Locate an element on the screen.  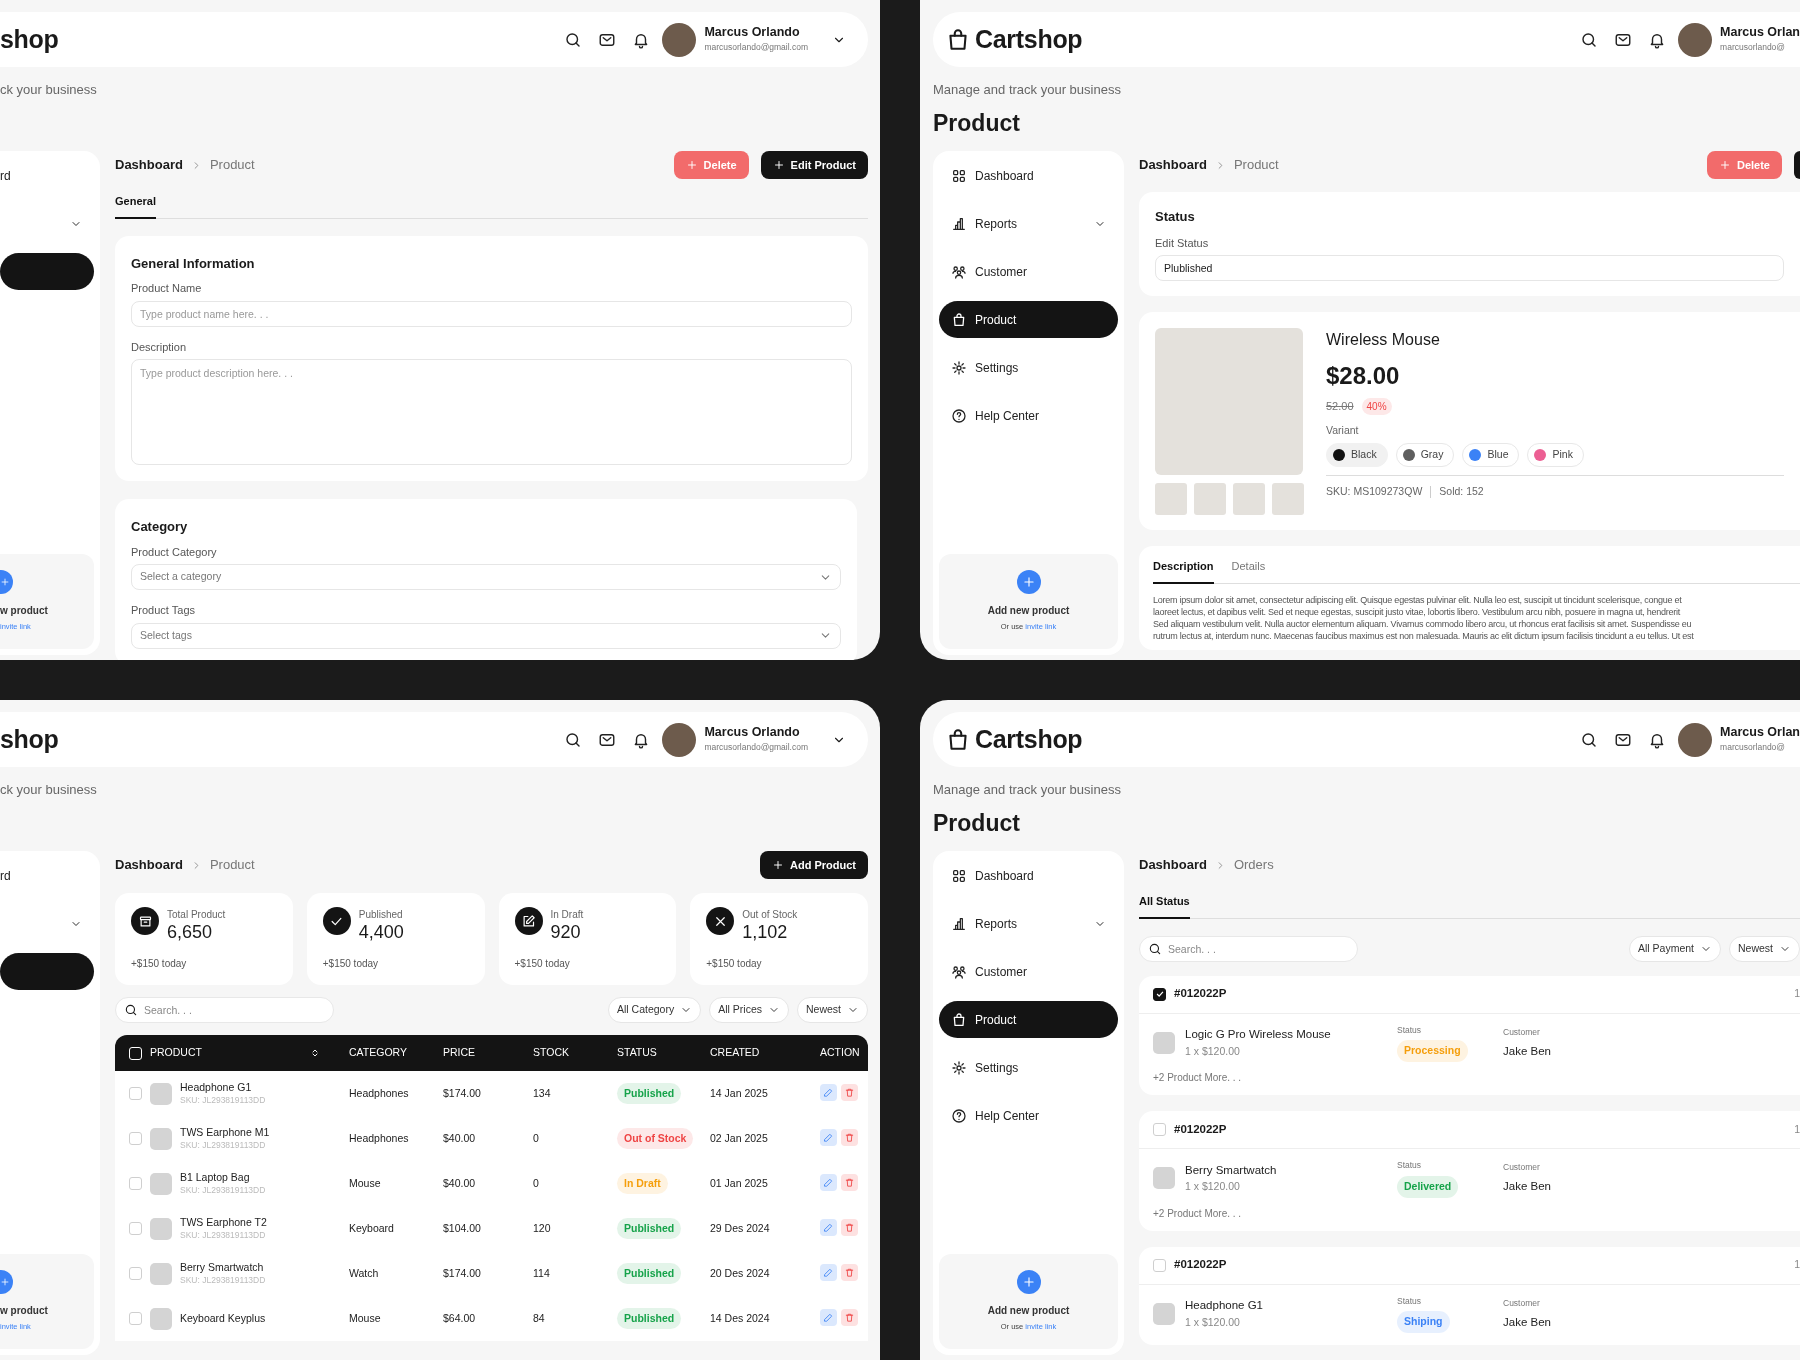
select-field: Select a category is located at coordinates (486, 577).